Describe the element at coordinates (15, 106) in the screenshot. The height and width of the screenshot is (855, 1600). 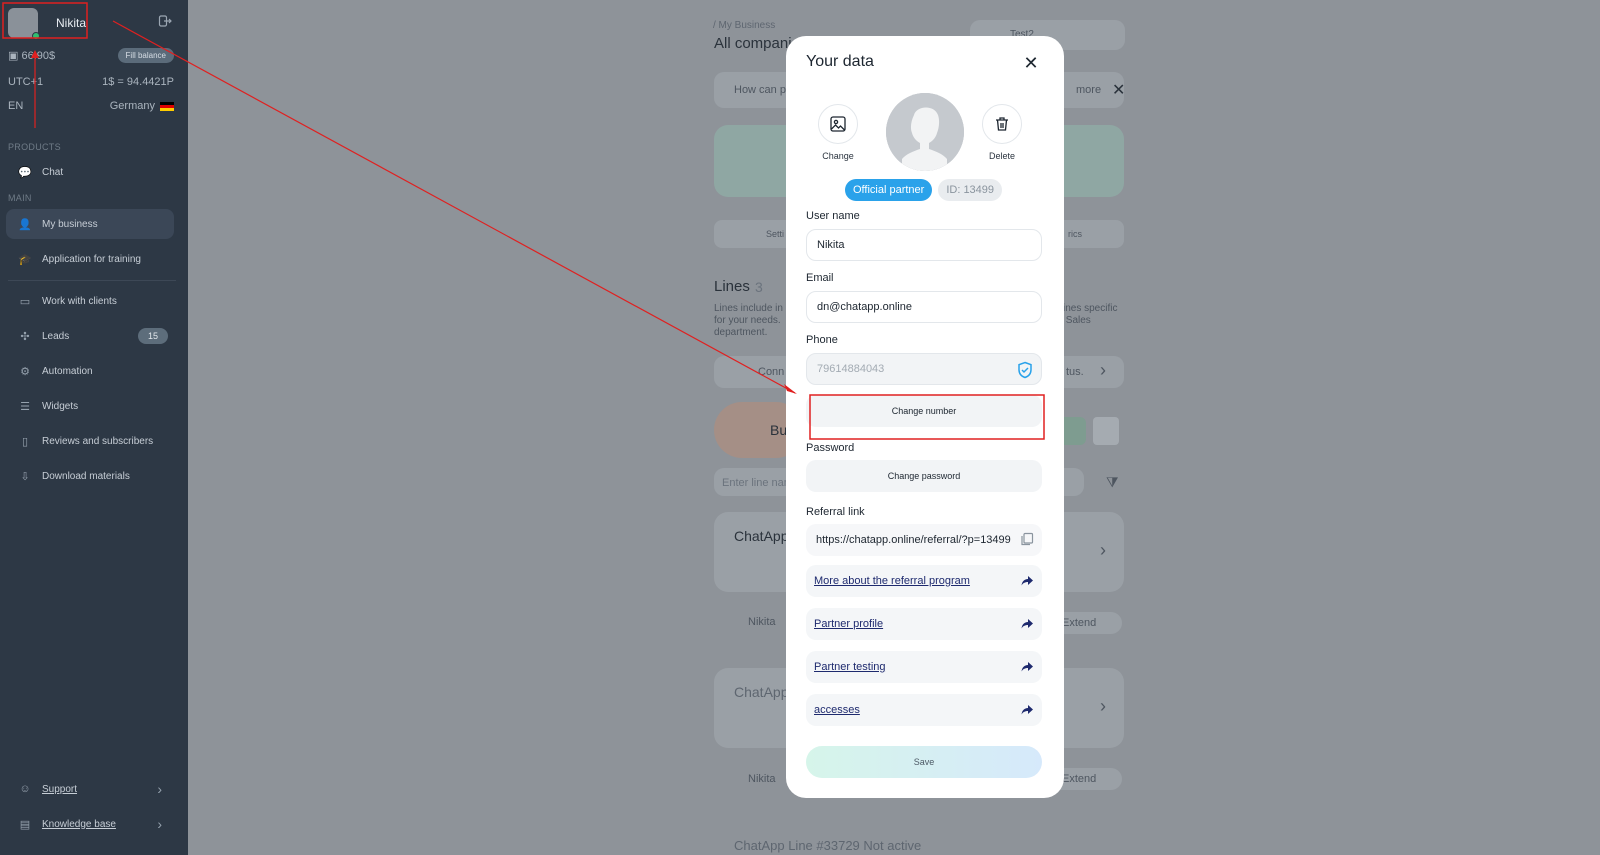
I see `language-selector: EN` at that location.